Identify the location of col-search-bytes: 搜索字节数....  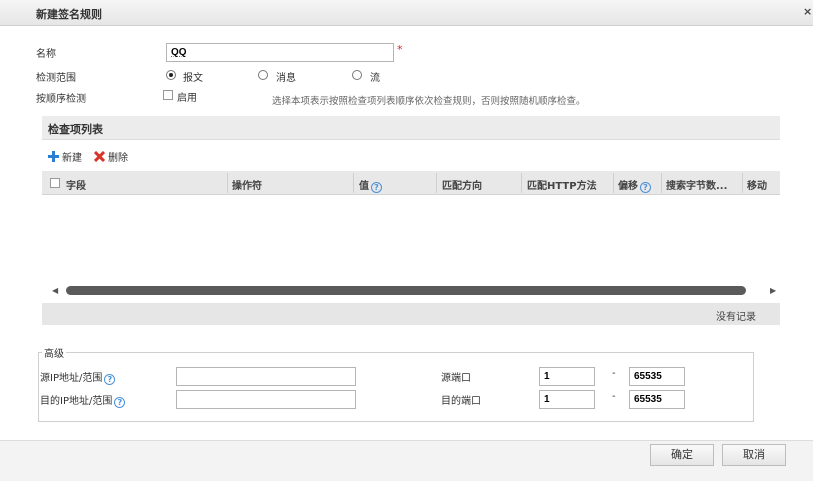
(696, 184).